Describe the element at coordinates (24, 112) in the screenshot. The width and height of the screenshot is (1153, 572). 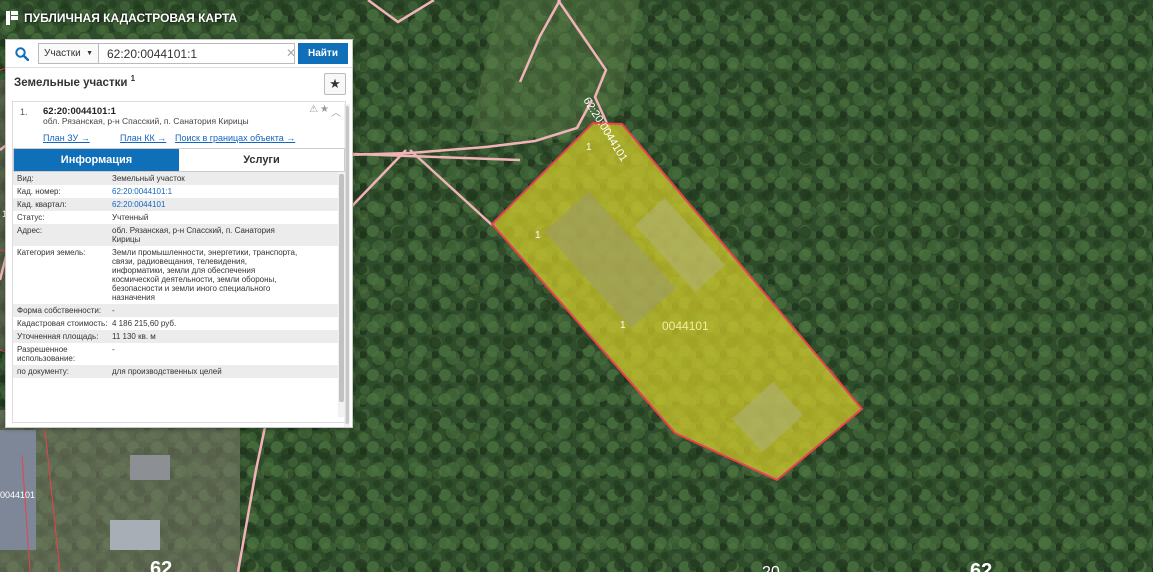
I see `result-number: 1.` at that location.